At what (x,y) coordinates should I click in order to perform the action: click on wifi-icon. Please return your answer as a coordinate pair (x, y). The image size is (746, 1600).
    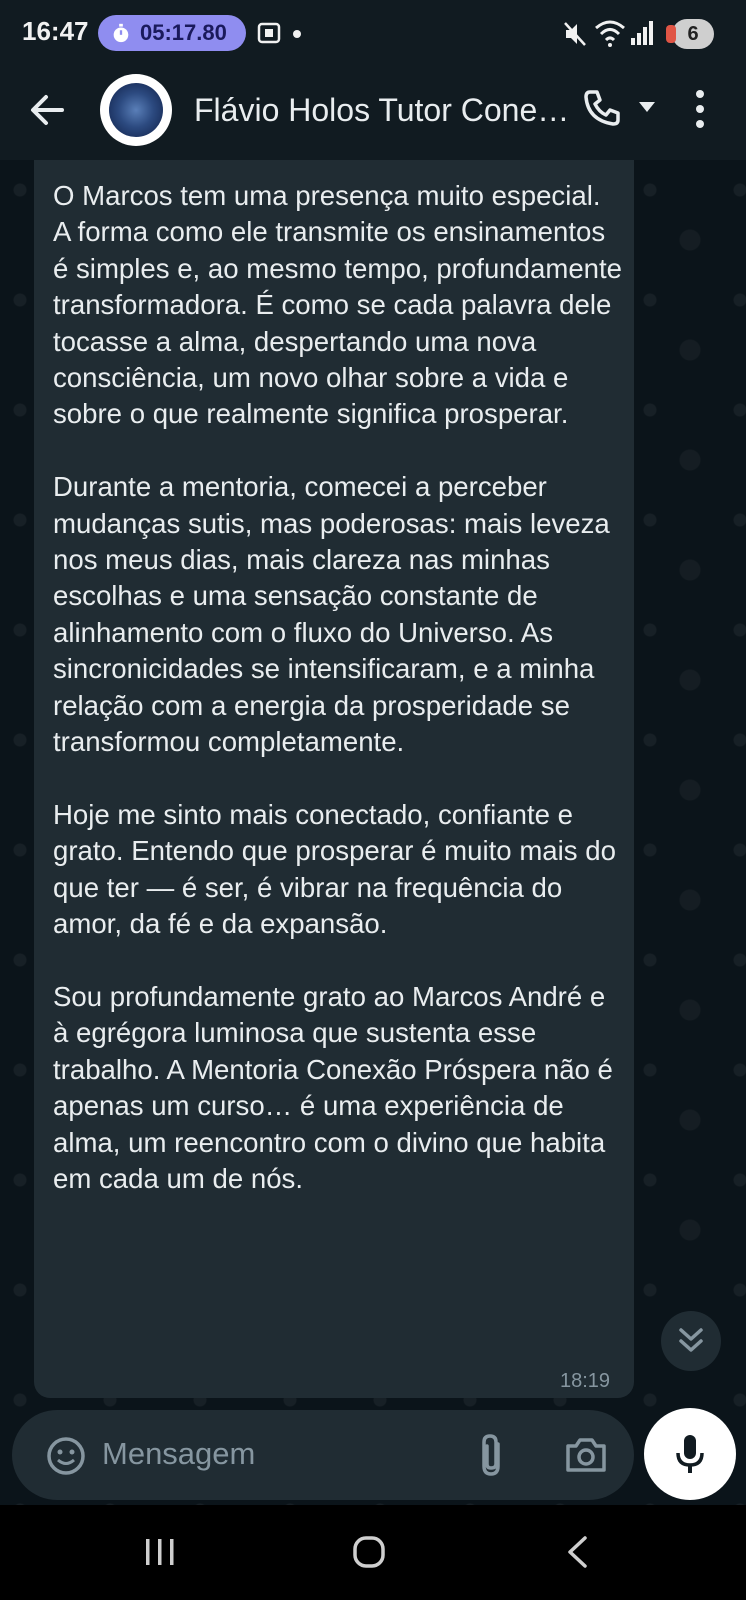
    Looking at the image, I should click on (610, 33).